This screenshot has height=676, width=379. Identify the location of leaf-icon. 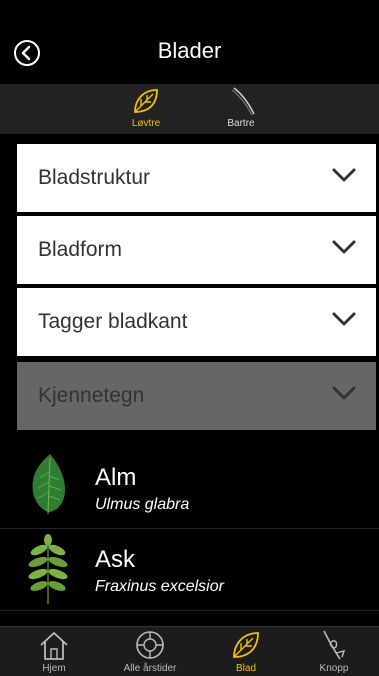
(246, 645).